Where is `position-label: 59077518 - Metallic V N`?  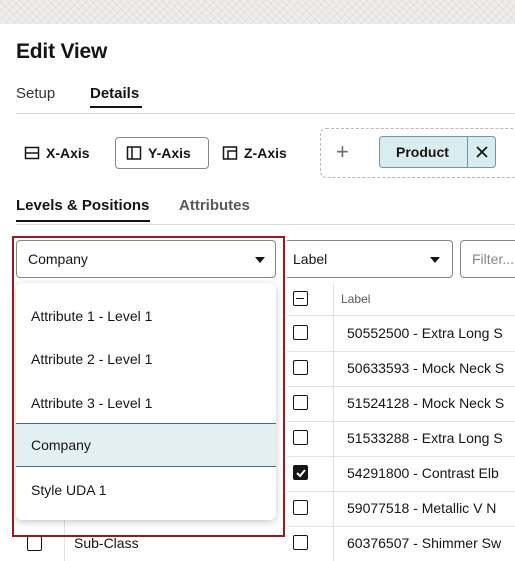 position-label: 59077518 - Metallic V N is located at coordinates (422, 508).